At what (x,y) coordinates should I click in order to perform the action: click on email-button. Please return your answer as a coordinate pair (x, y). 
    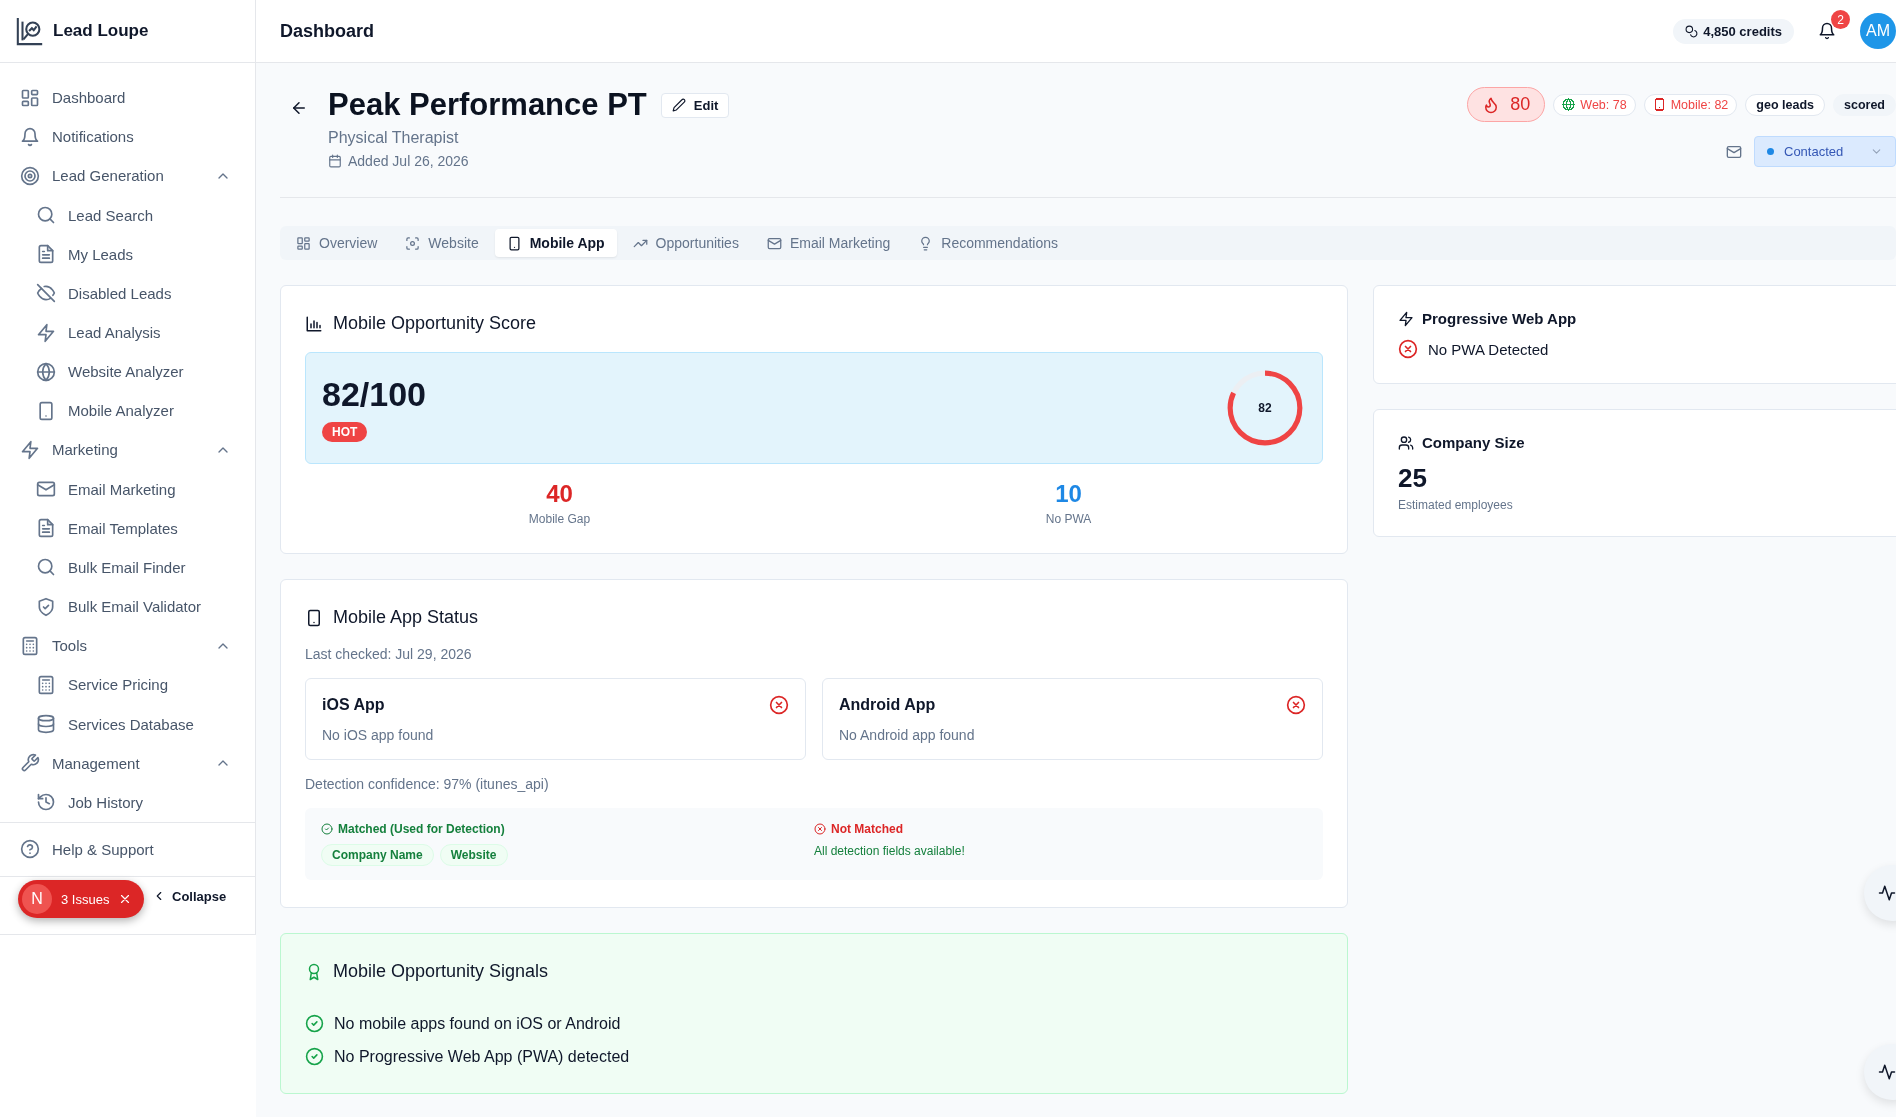
    Looking at the image, I should click on (1734, 151).